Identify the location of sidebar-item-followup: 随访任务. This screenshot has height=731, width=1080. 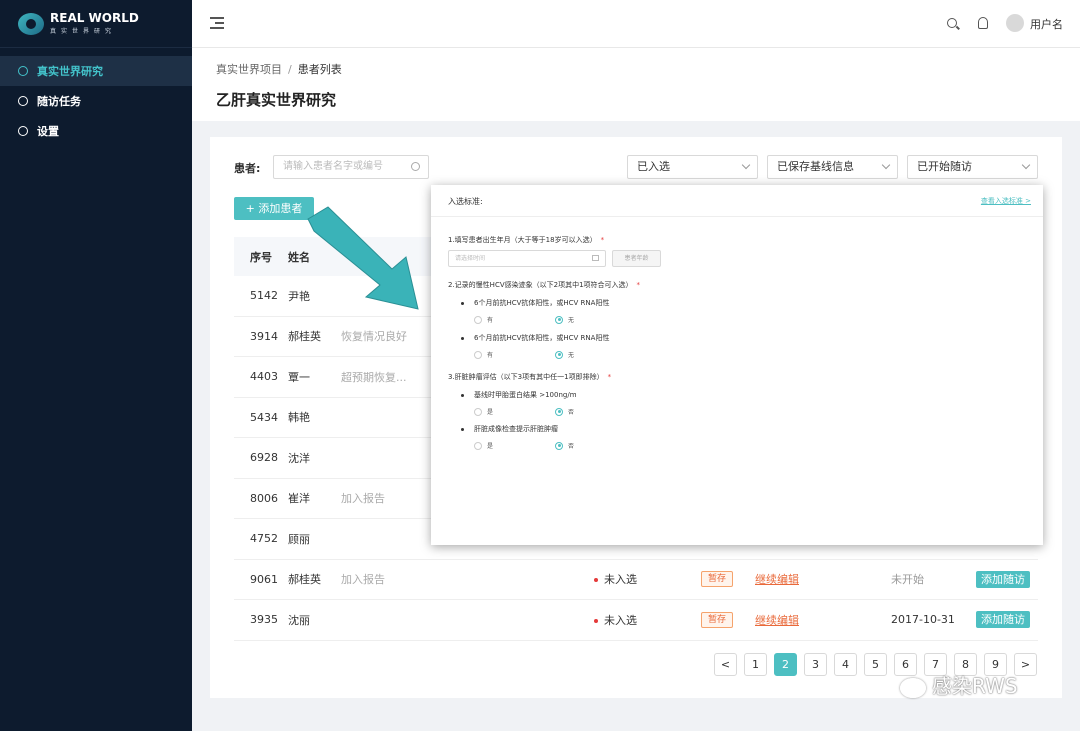
(96, 101).